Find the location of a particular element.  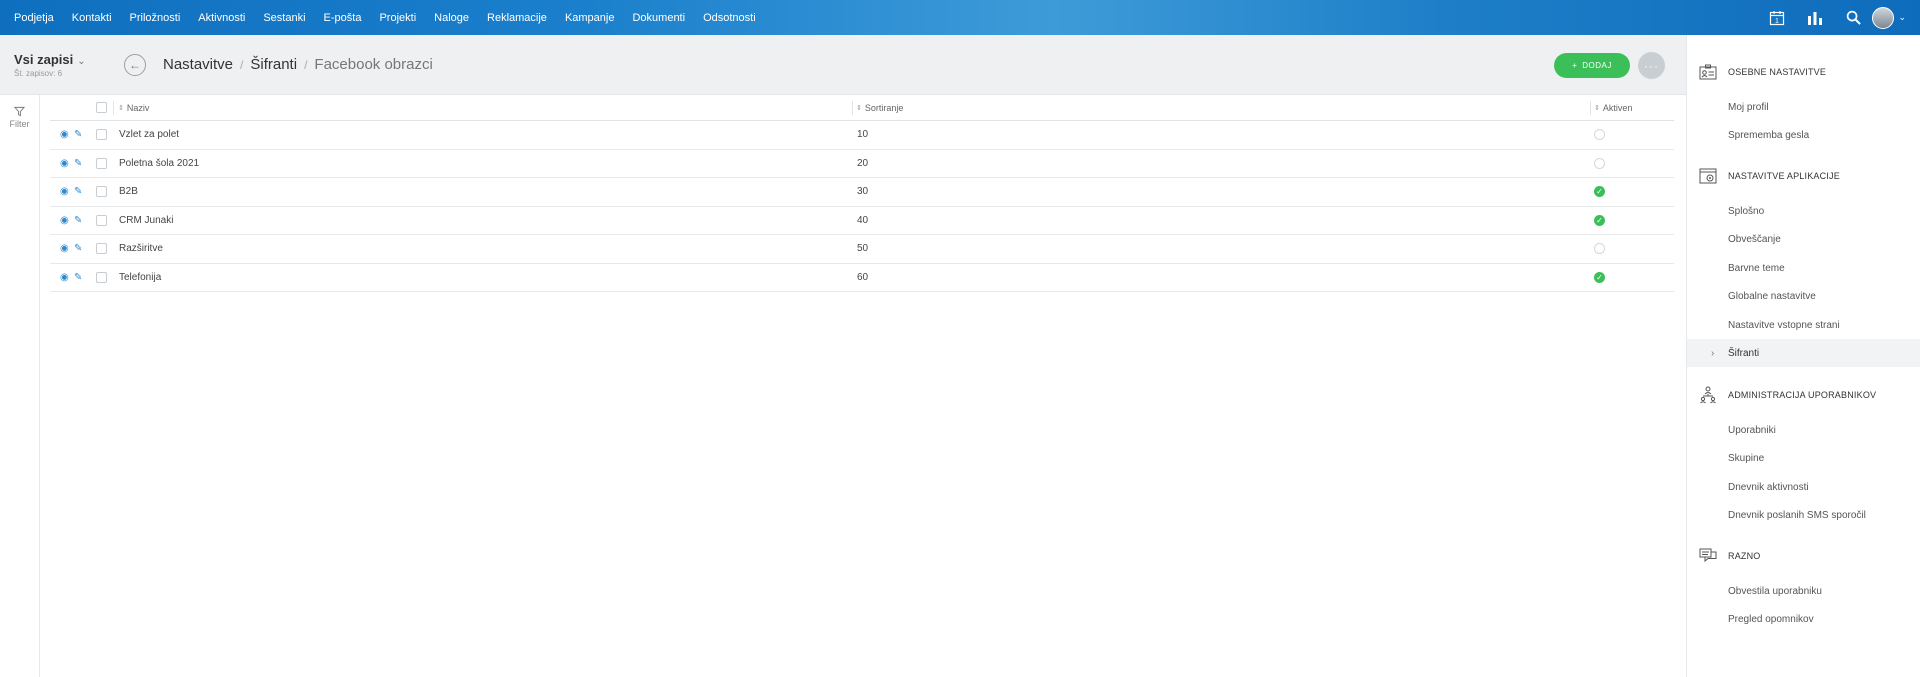

table-row: ◉ ✎ Telefonija 60 ✓ is located at coordinates (862, 278).